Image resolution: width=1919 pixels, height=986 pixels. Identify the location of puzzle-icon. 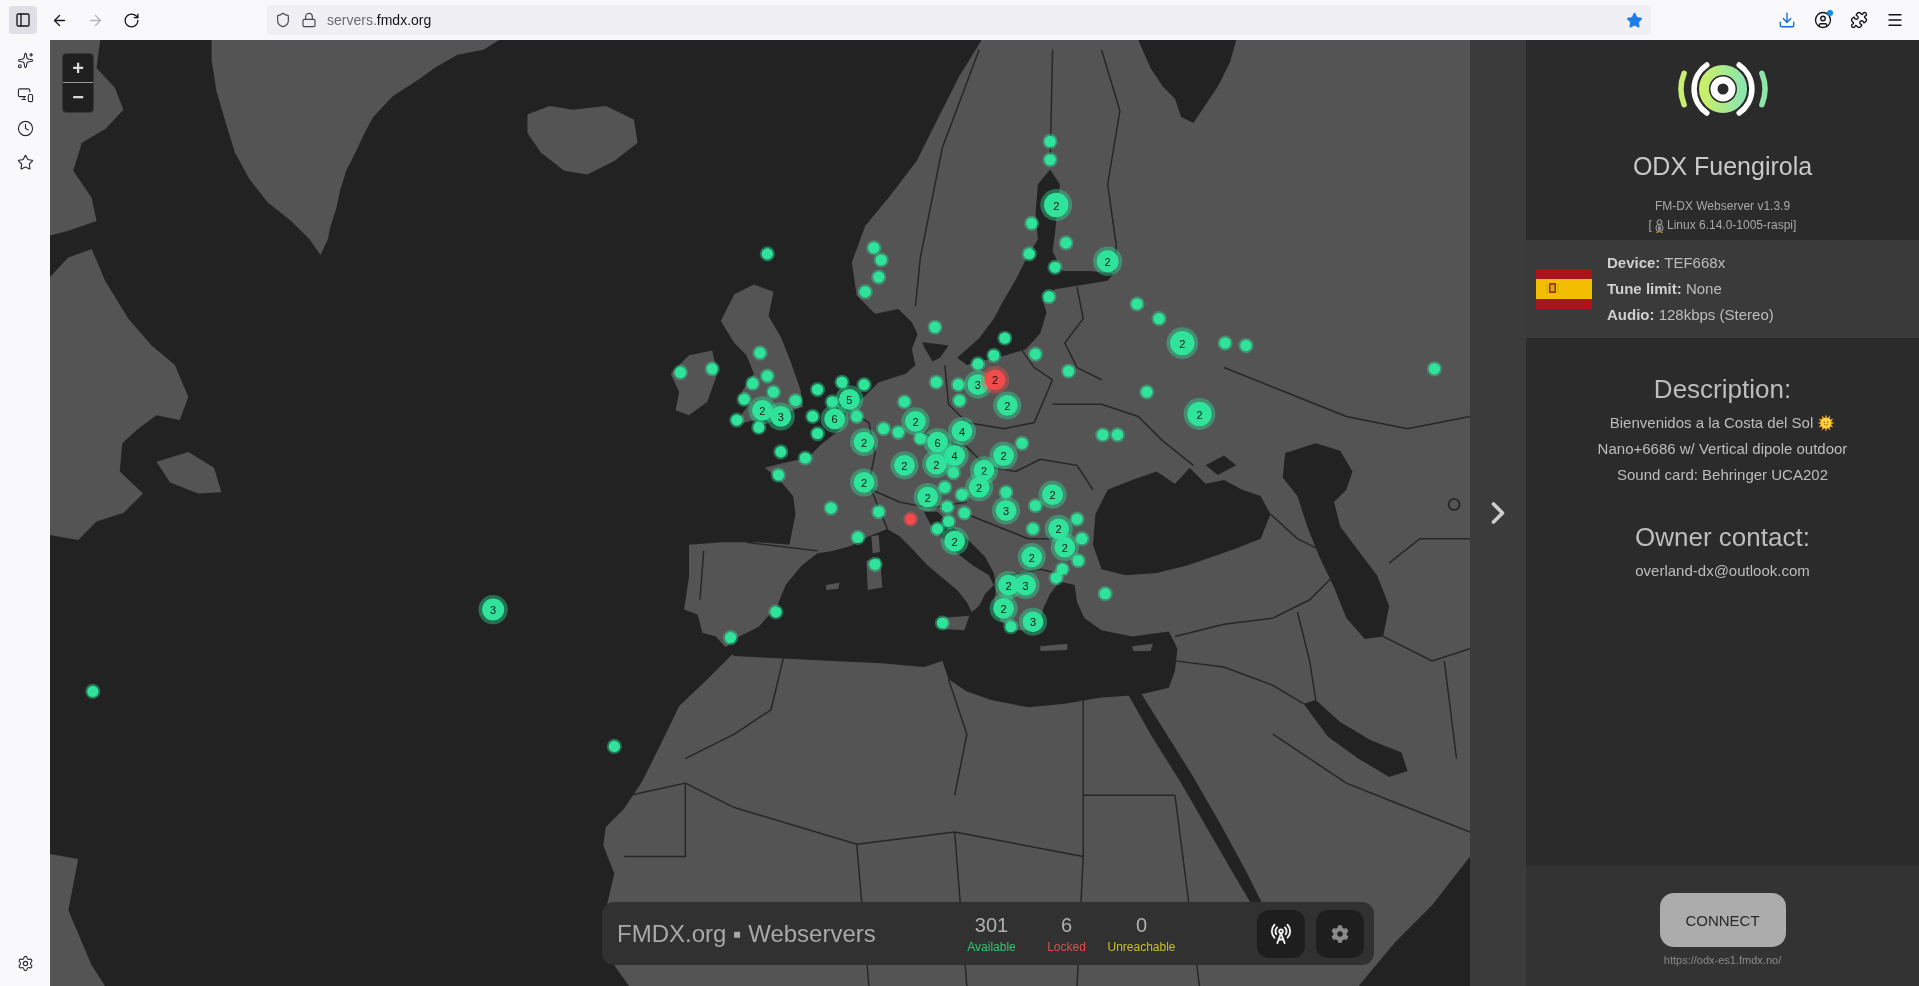
(1859, 20).